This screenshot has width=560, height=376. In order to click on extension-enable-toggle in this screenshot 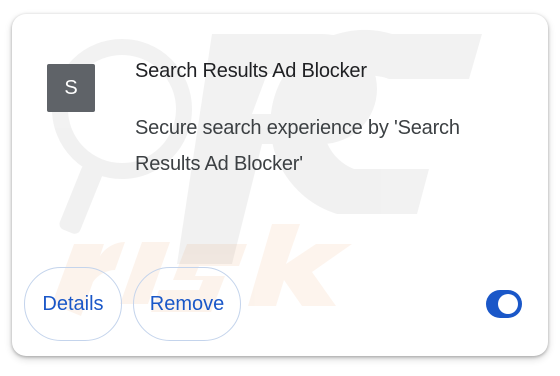, I will do `click(504, 304)`.